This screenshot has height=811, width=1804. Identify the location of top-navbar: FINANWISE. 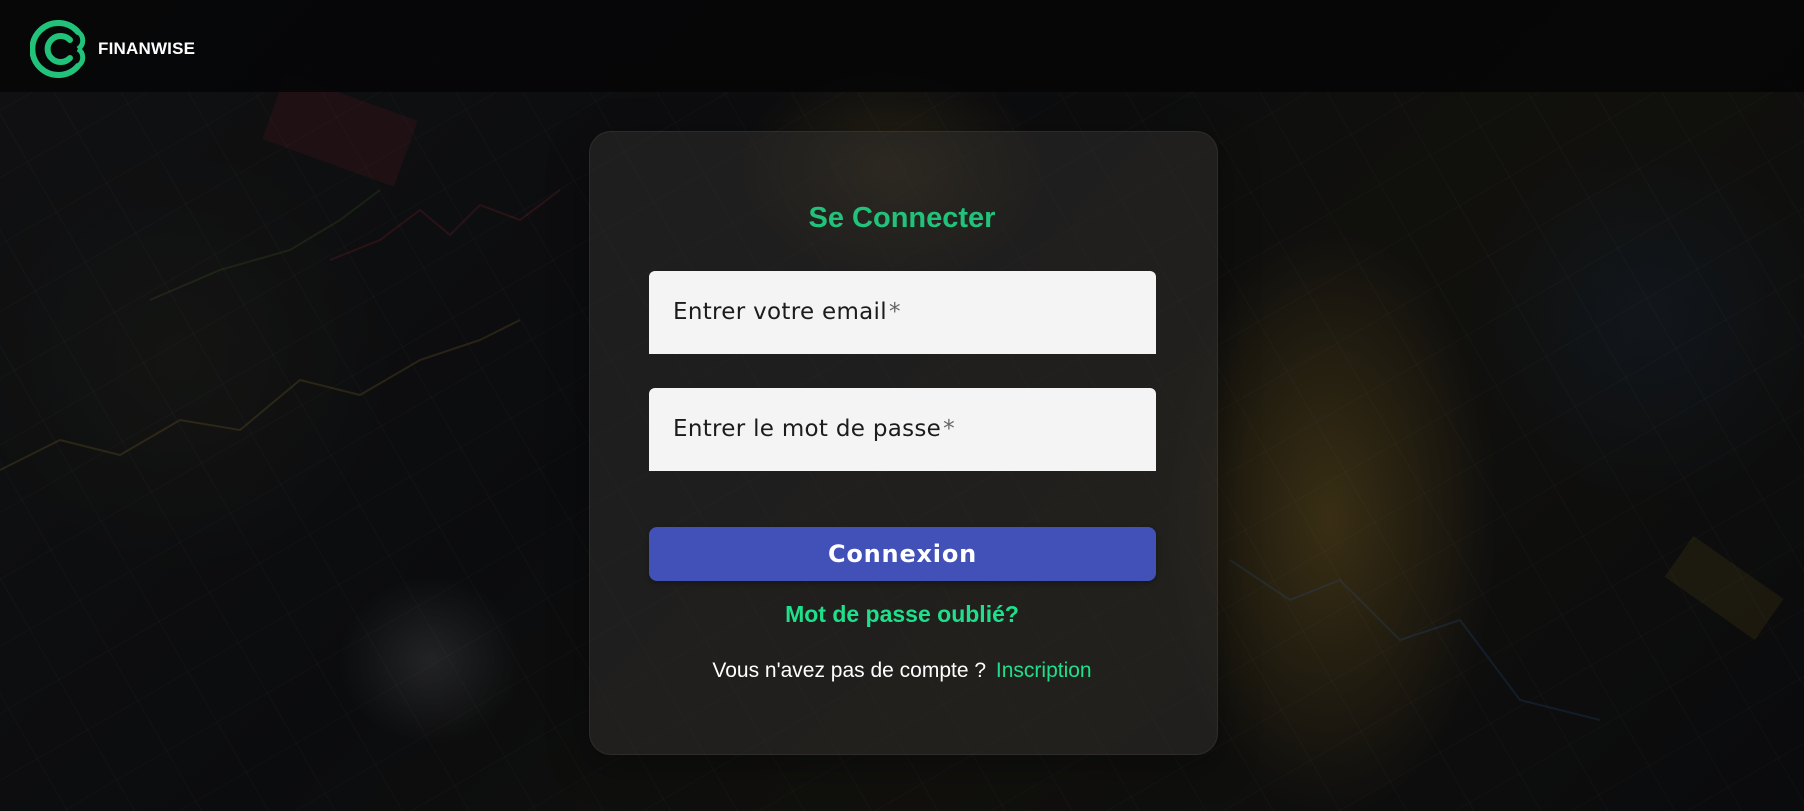
(902, 46).